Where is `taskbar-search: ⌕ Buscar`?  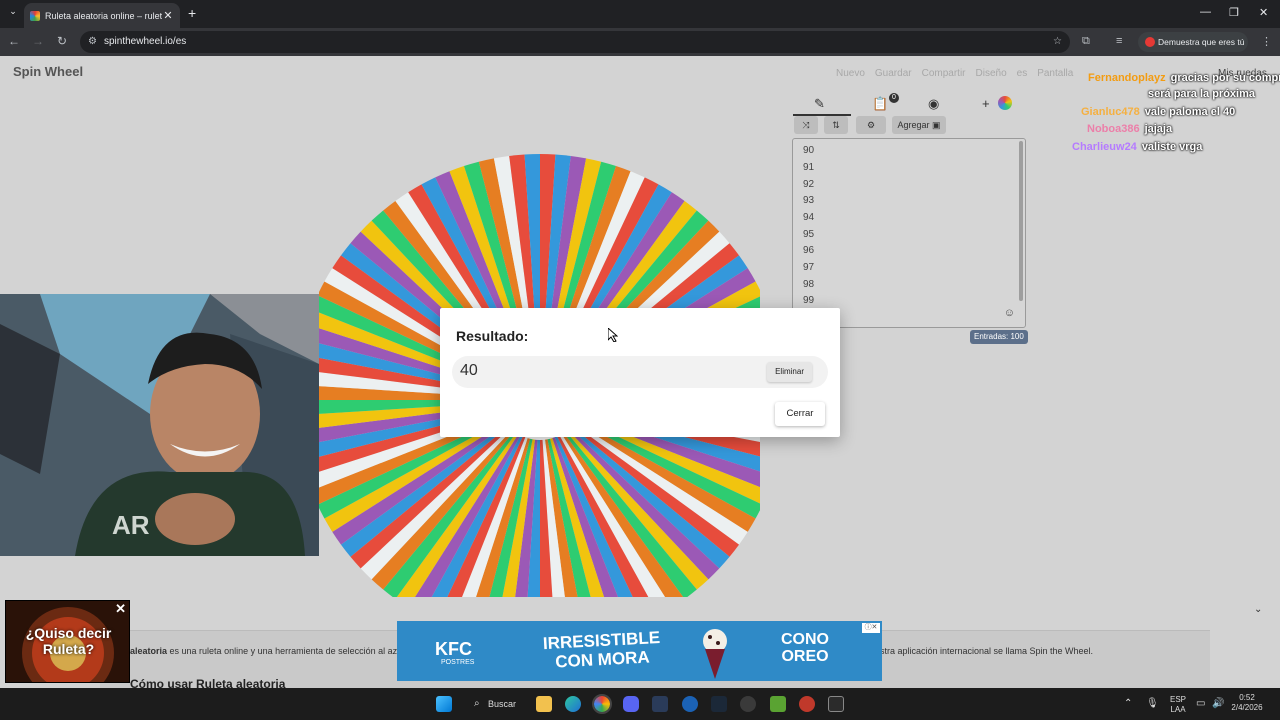 taskbar-search: ⌕ Buscar is located at coordinates (496, 704).